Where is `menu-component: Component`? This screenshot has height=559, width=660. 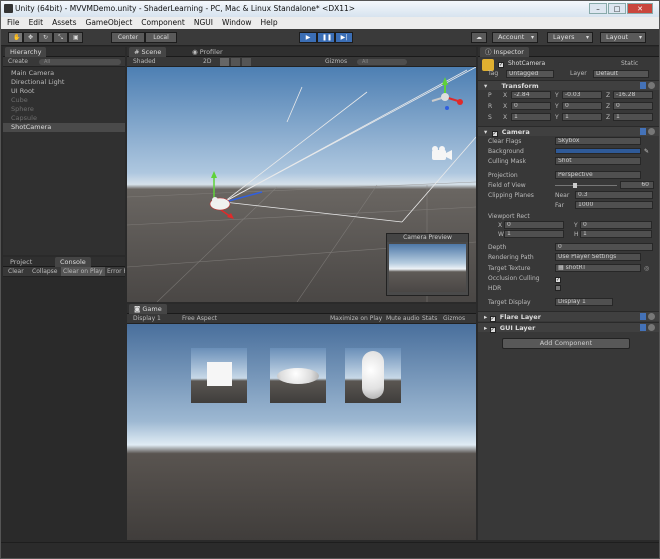 menu-component: Component is located at coordinates (163, 23).